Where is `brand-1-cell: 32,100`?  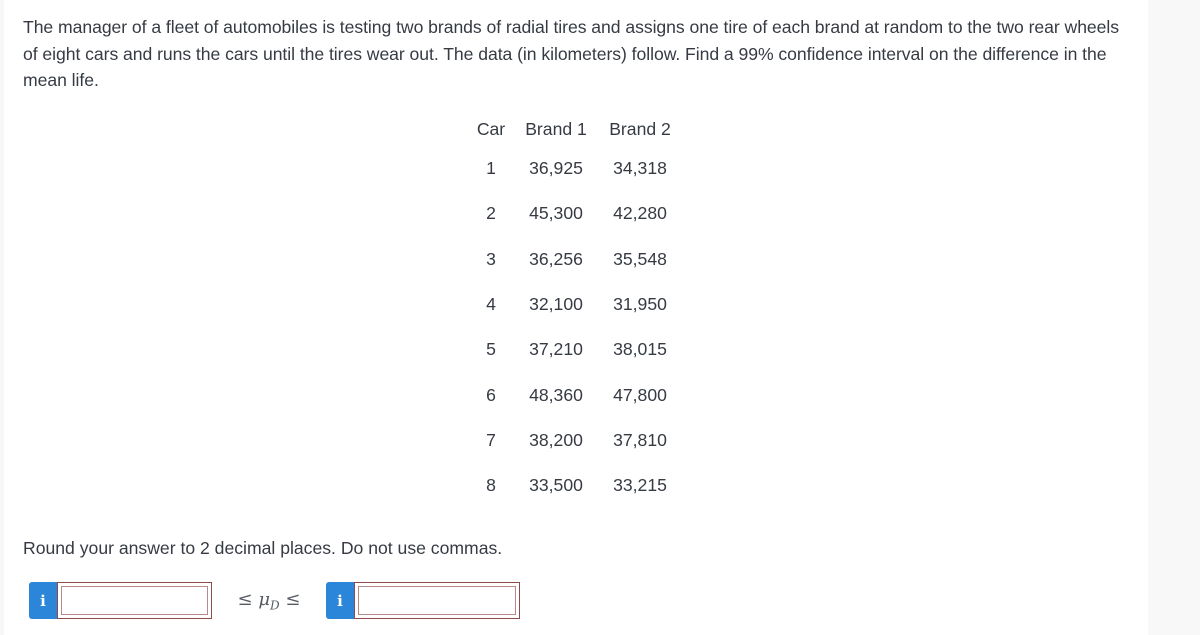
brand-1-cell: 32,100 is located at coordinates (556, 304).